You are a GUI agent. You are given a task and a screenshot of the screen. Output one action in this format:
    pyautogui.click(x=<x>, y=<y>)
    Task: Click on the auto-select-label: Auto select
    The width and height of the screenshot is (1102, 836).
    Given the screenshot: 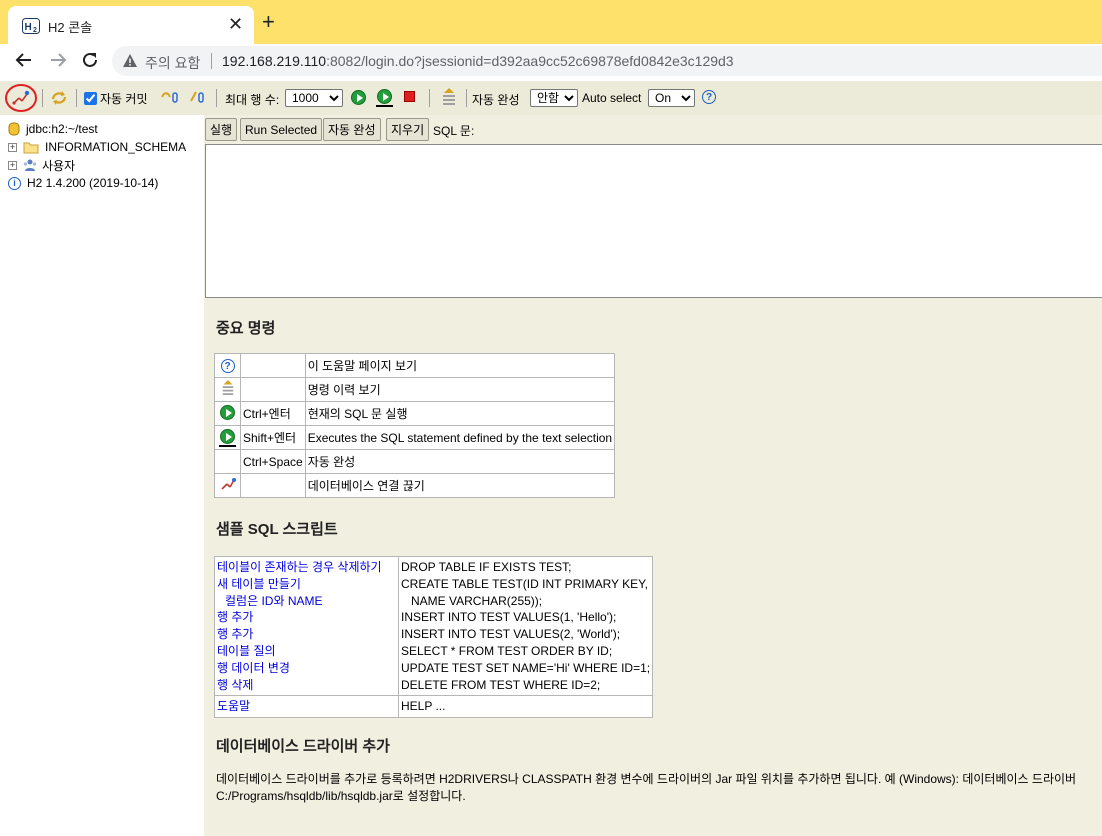 What is the action you would take?
    pyautogui.click(x=612, y=98)
    